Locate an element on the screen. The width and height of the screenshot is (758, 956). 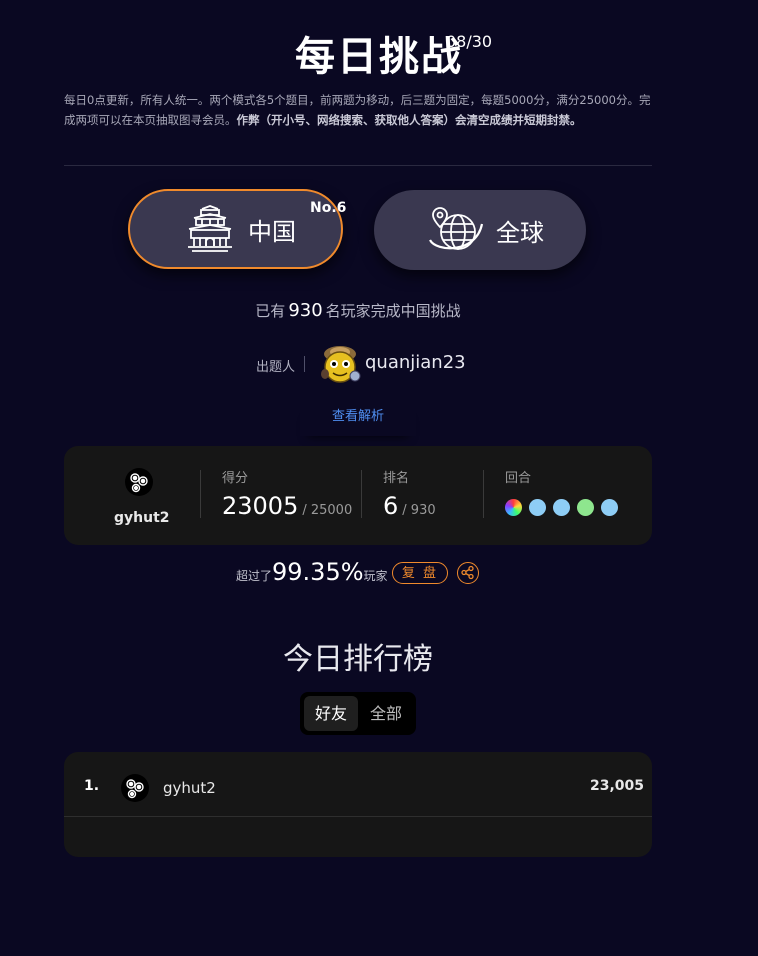
row-score: 23,005 is located at coordinates (616, 786).